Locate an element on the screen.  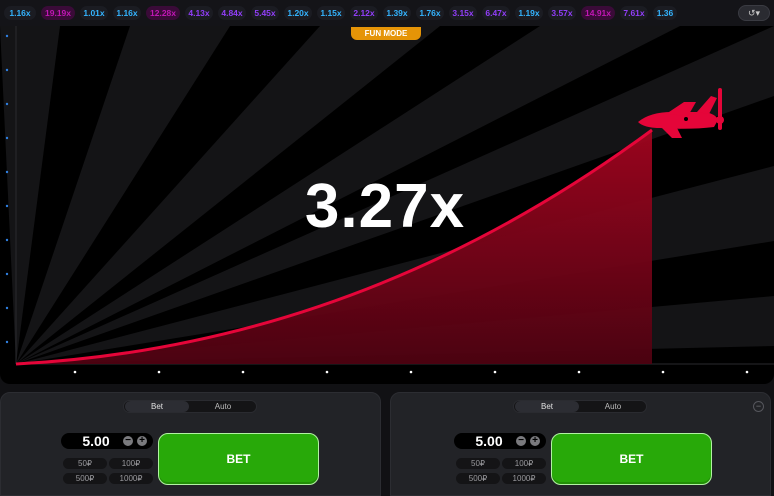
fun-mode-badge: FUN MODE is located at coordinates (386, 33).